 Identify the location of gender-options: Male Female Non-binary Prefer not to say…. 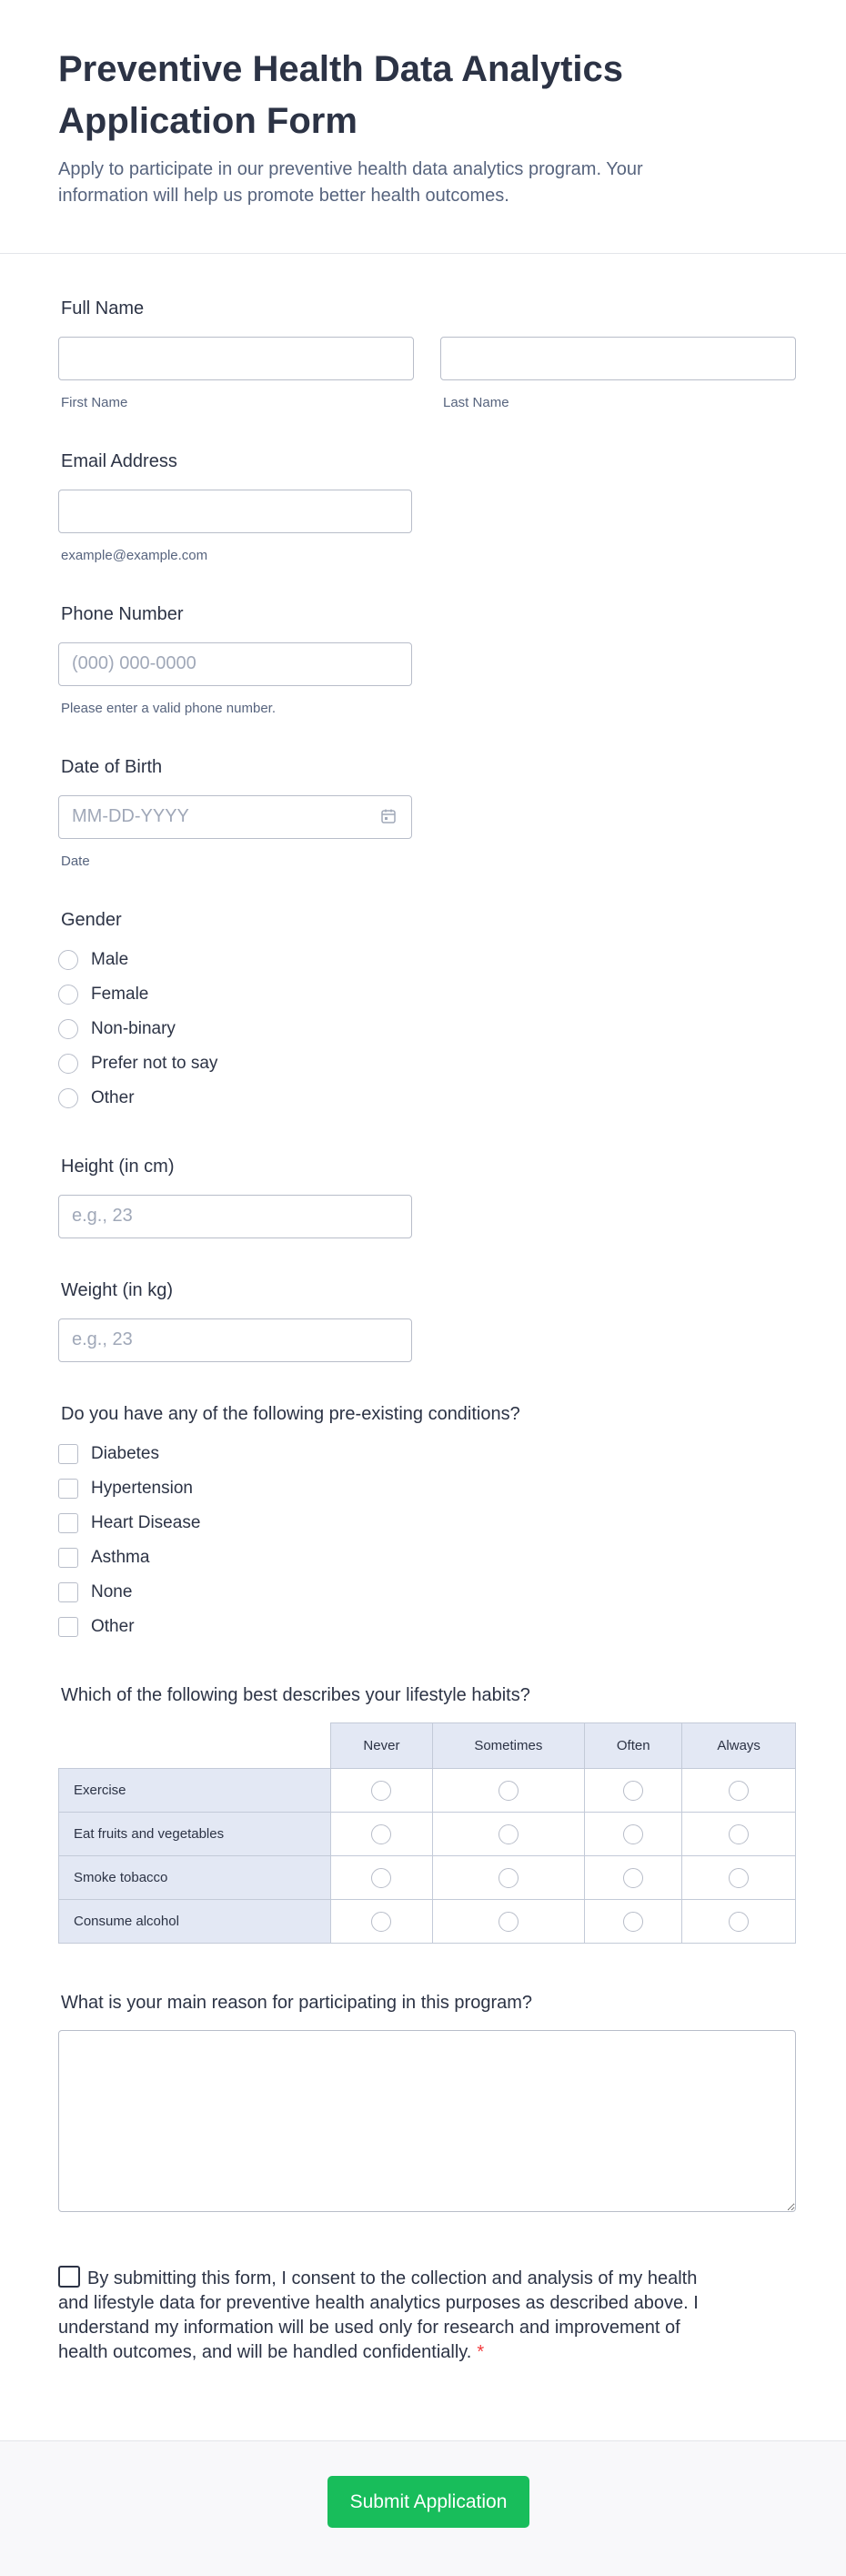
(137, 1029).